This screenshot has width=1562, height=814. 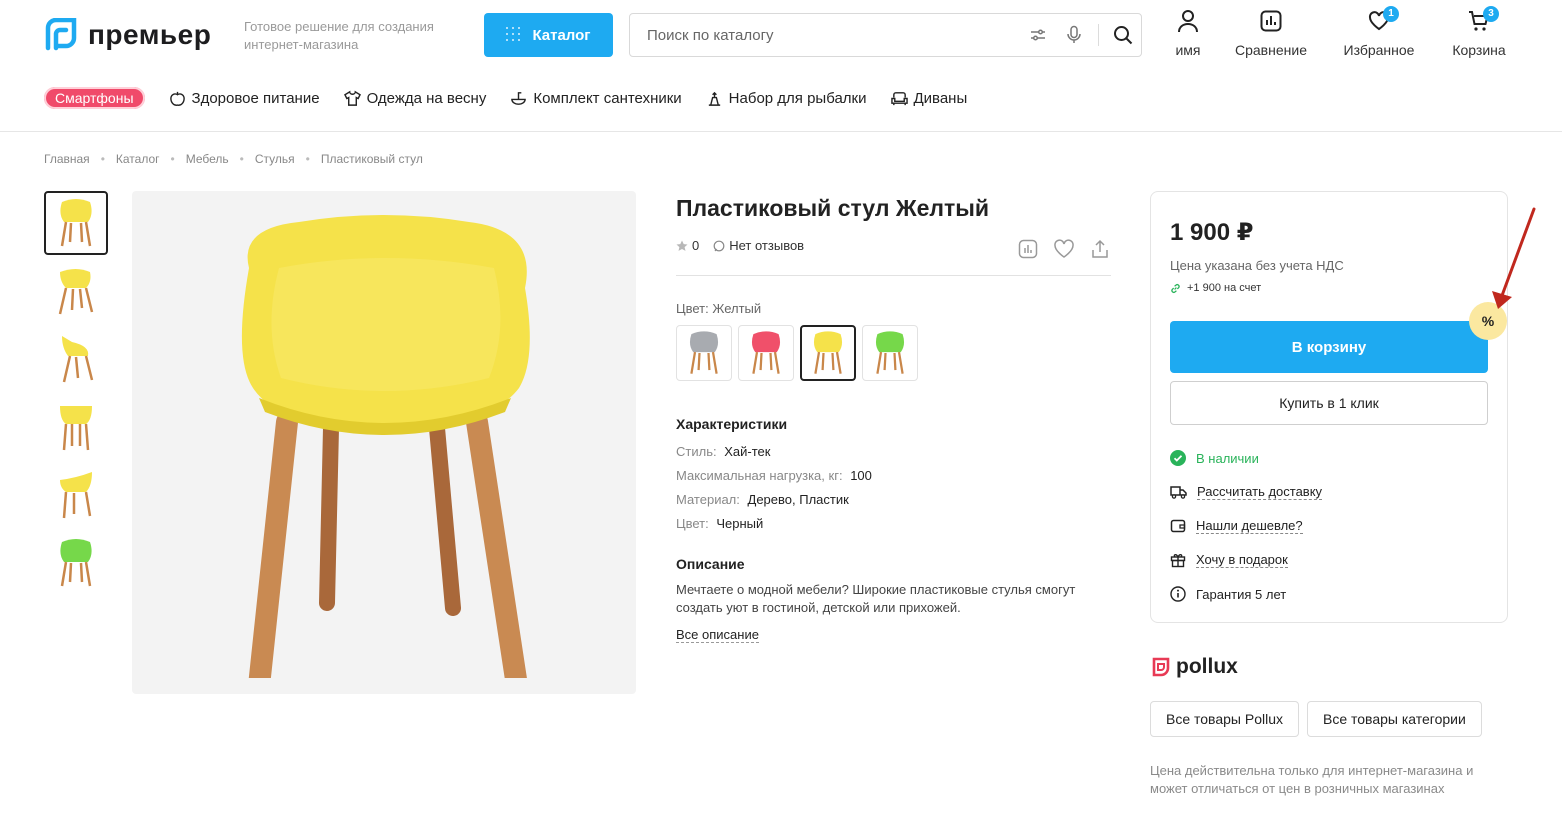 I want to click on all-brand-products-button: Все товары Pollux, so click(x=1224, y=719).